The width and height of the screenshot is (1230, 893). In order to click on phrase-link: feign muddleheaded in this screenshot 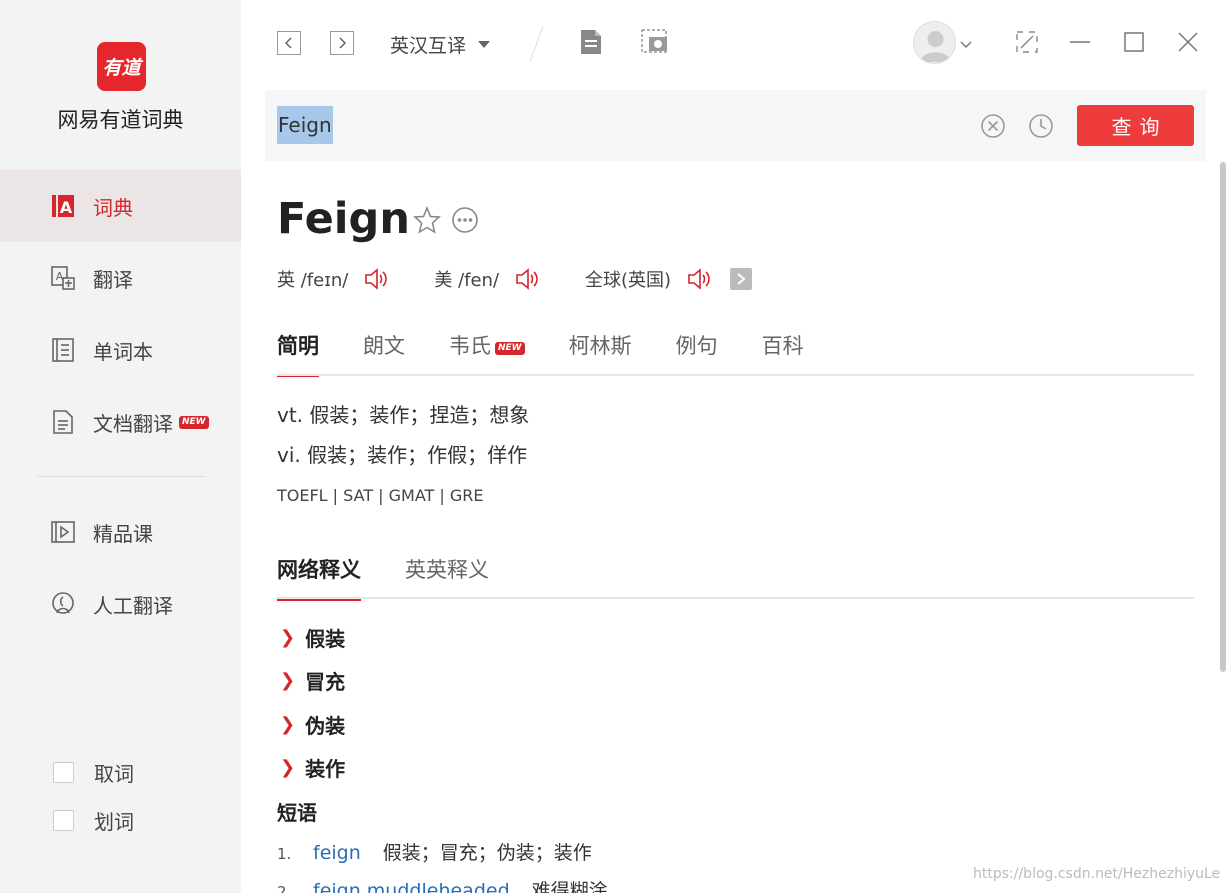, I will do `click(411, 886)`.